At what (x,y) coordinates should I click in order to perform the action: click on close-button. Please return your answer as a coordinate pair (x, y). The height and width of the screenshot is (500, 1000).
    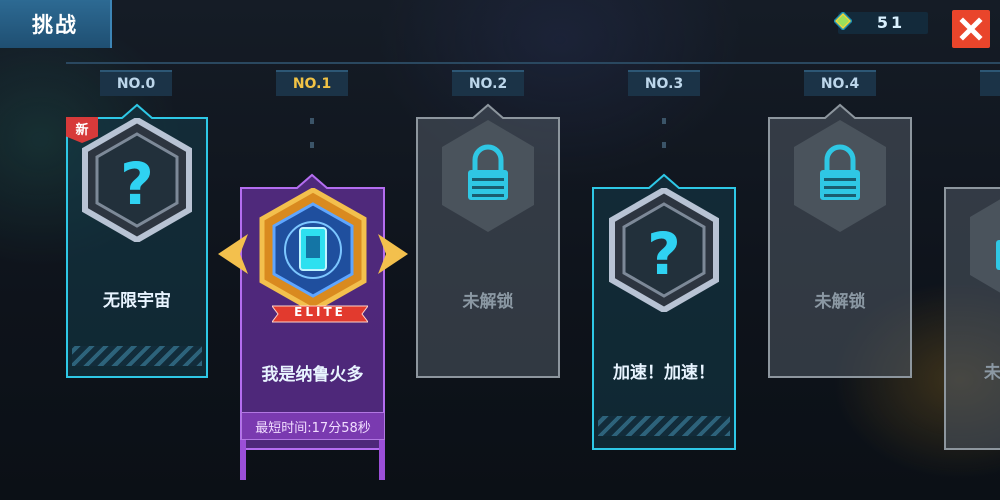
    Looking at the image, I should click on (971, 29).